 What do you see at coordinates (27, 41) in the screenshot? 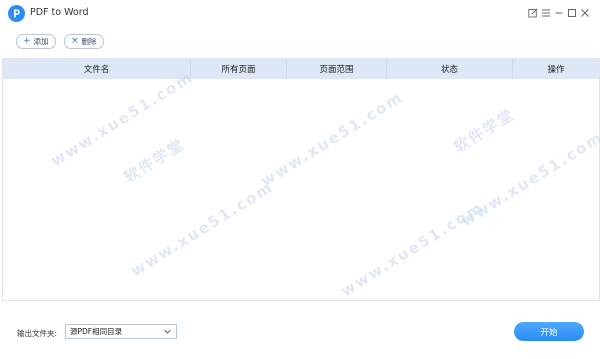
I see `plus-icon: +` at bounding box center [27, 41].